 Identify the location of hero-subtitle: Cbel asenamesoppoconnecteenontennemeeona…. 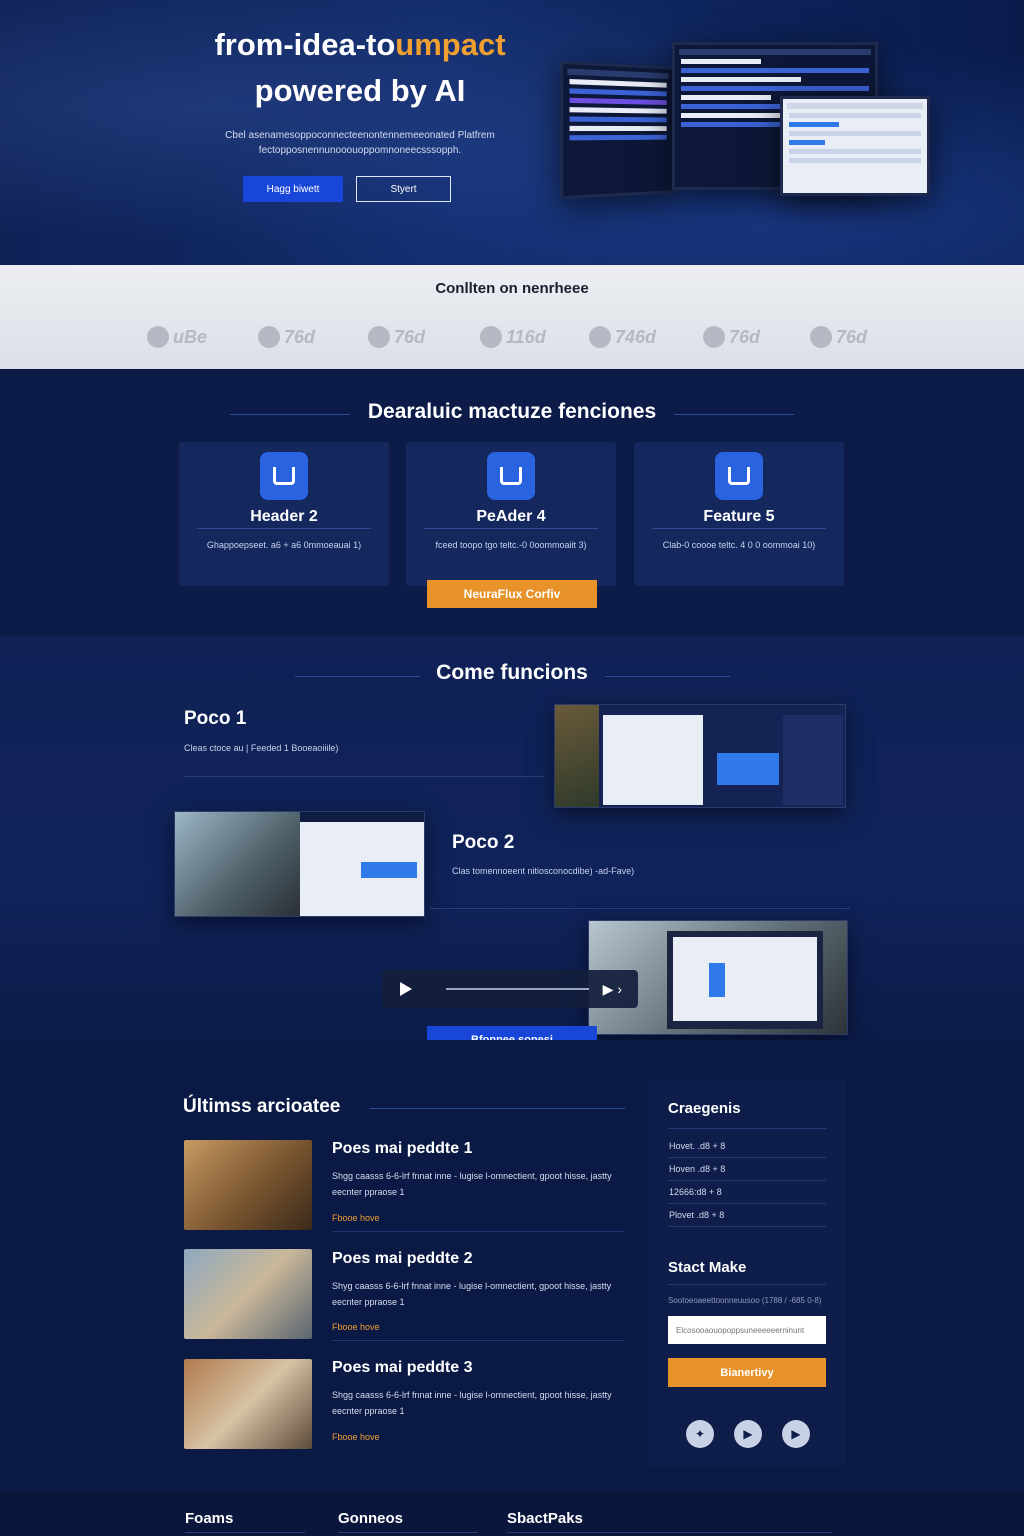
(360, 143).